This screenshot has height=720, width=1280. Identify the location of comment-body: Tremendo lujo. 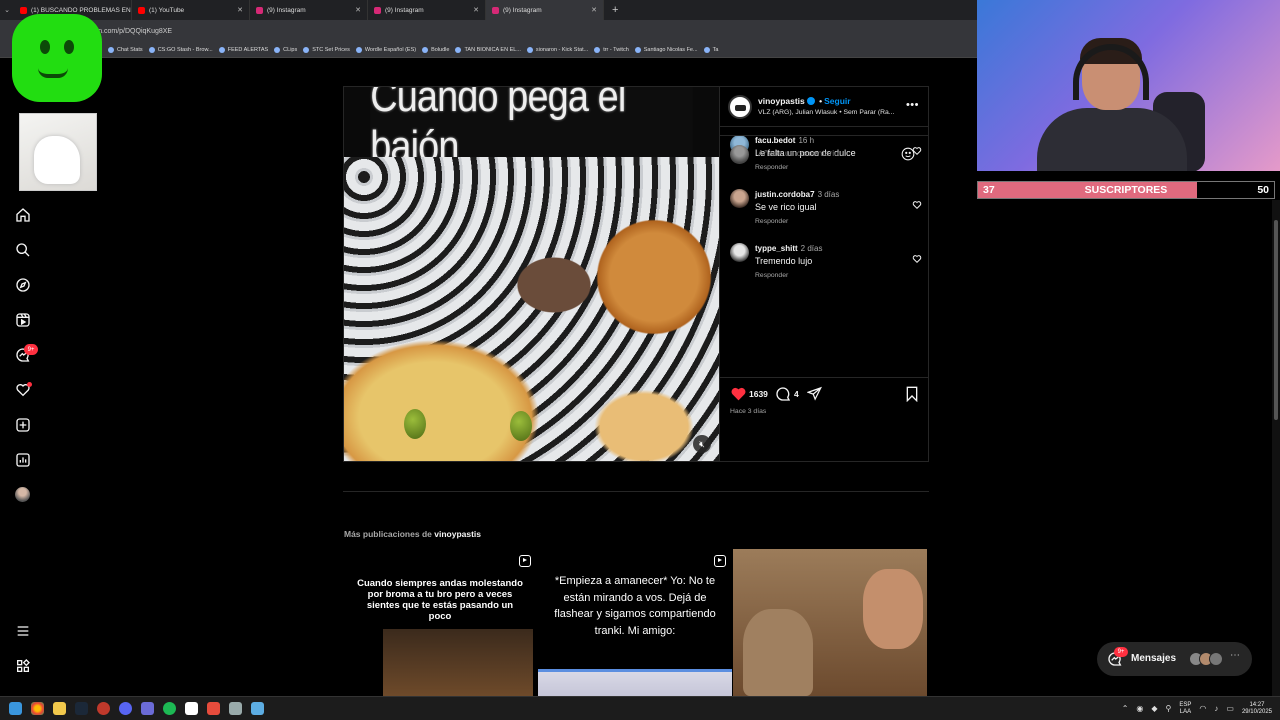
(784, 261).